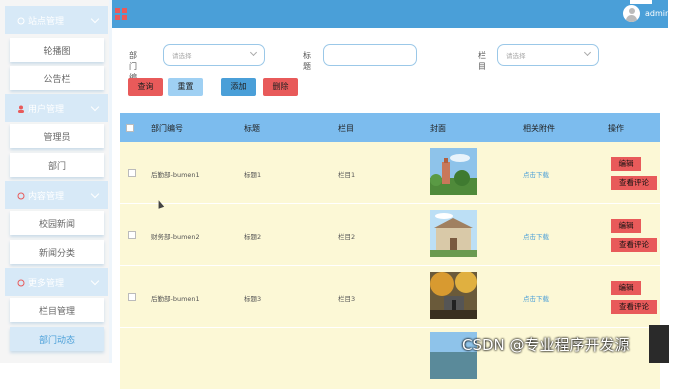  I want to click on col-header-actions: 操作, so click(616, 128).